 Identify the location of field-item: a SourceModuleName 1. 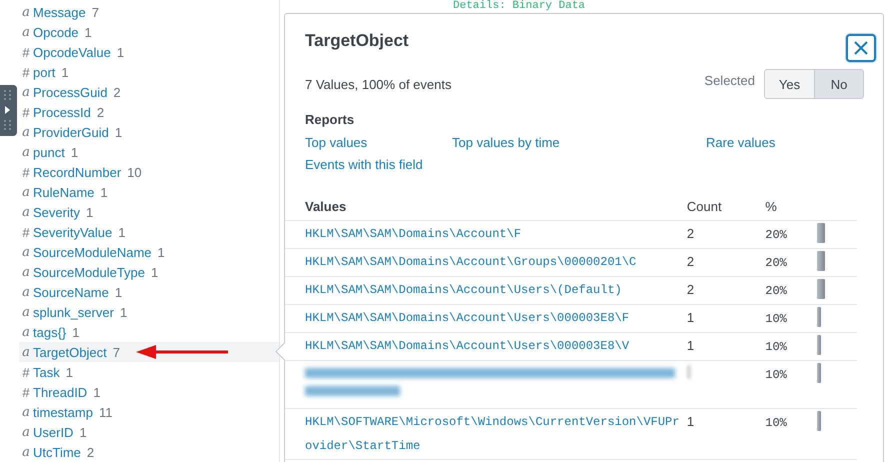
(149, 252).